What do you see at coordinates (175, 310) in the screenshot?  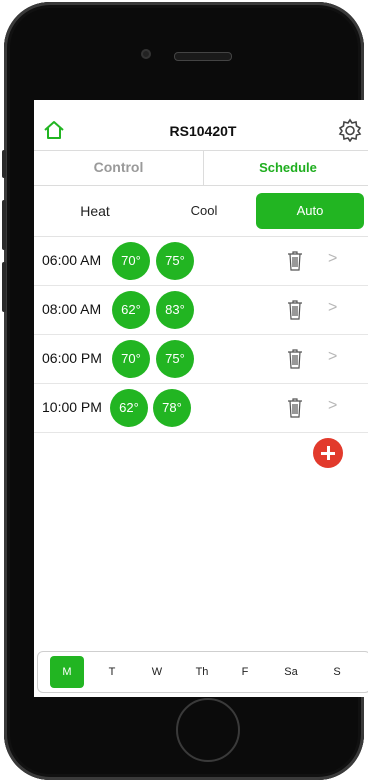 I see `cool-setpoint: 83°` at bounding box center [175, 310].